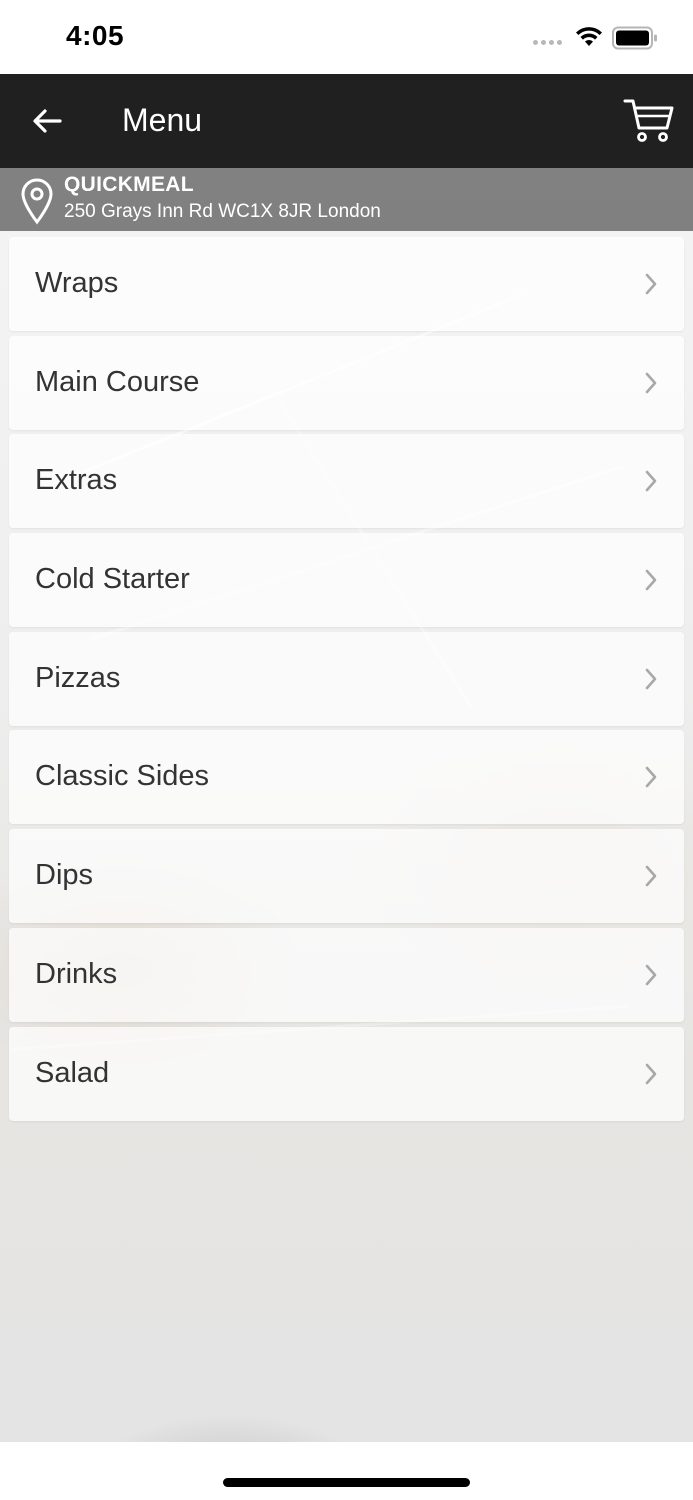 This screenshot has height=1500, width=693. What do you see at coordinates (346, 382) in the screenshot?
I see `menu-category-main-course: Main Course` at bounding box center [346, 382].